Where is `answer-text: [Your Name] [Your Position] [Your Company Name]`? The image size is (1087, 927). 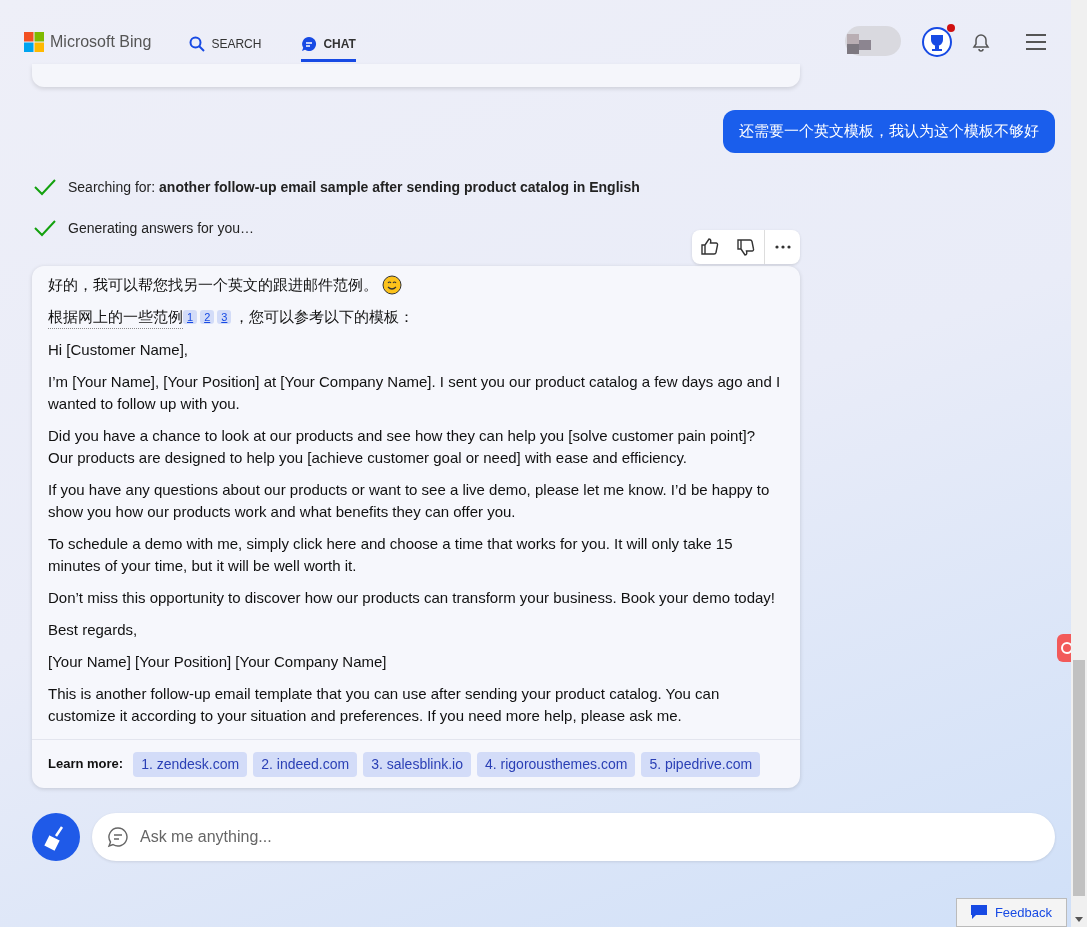 answer-text: [Your Name] [Your Position] [Your Company Name] is located at coordinates (217, 661).